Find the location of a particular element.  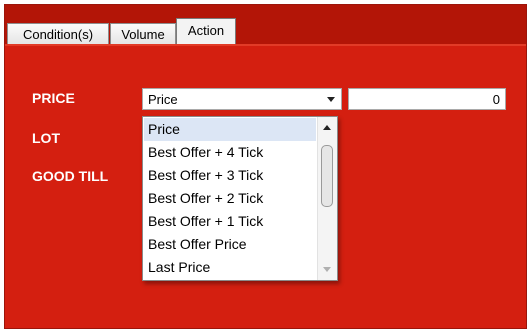

dropdown-option: Last Price is located at coordinates (230, 267).